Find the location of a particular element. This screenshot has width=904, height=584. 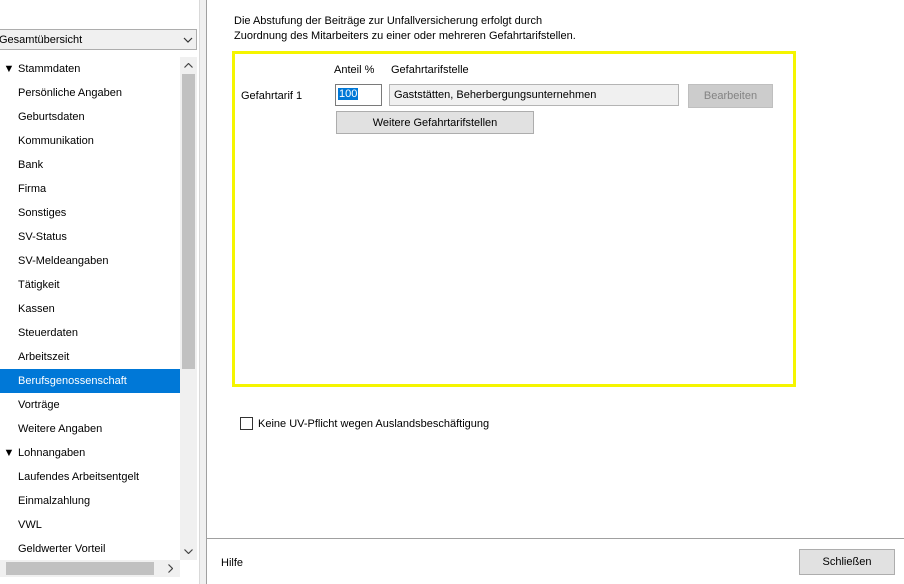

tree-label: VWL is located at coordinates (30, 525).